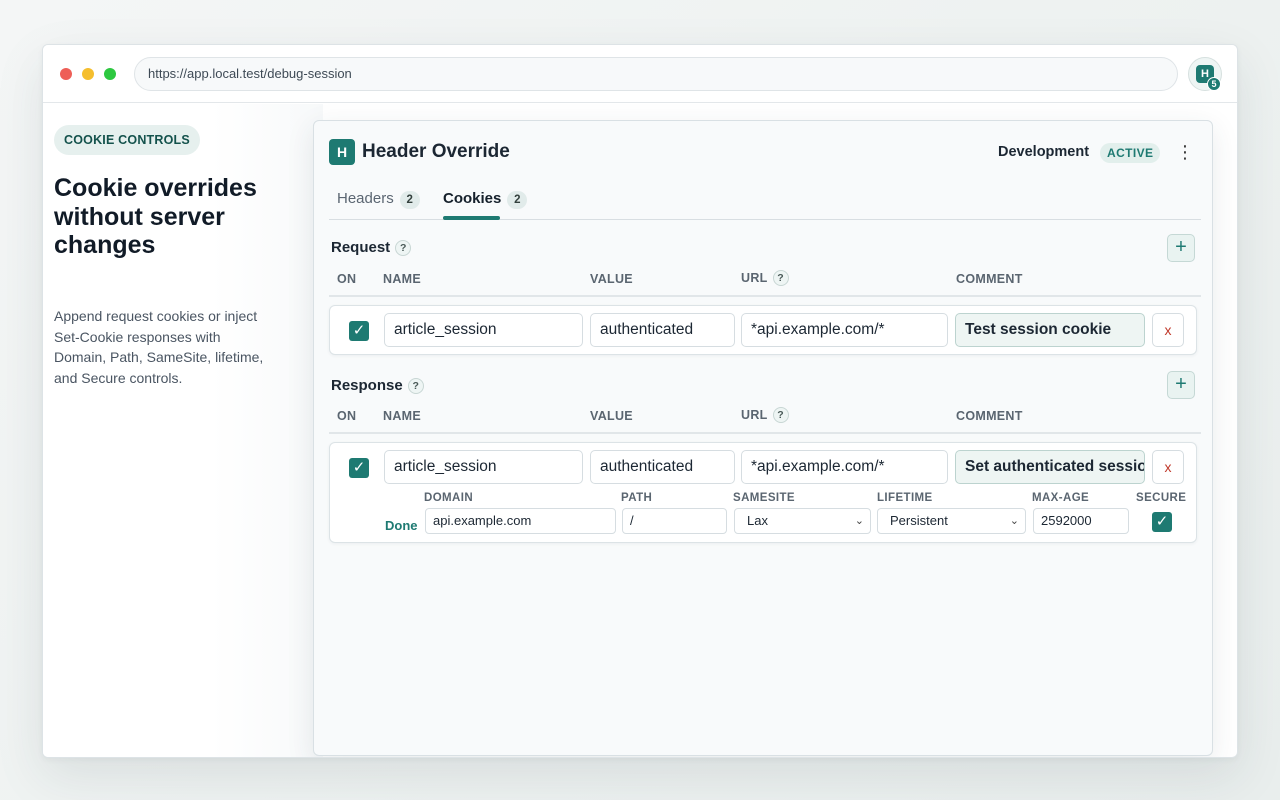 This screenshot has height=800, width=1280. Describe the element at coordinates (1161, 498) in the screenshot. I see `secure-label: SECURE` at that location.